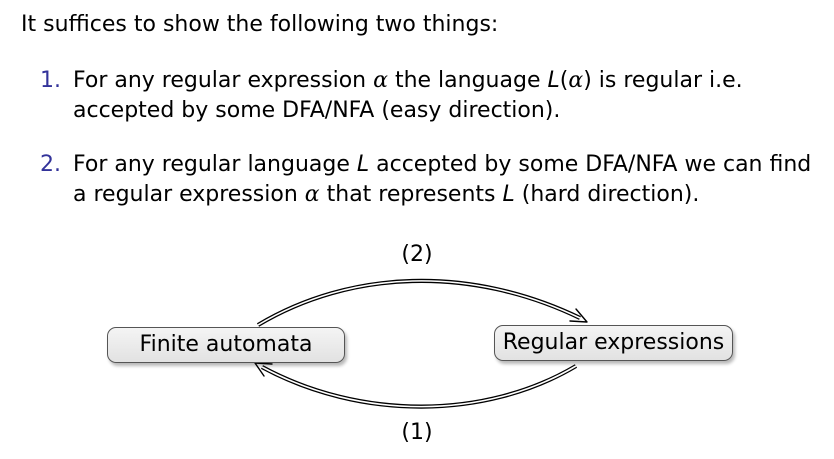 The width and height of the screenshot is (834, 459). I want to click on edge-label-top: (2), so click(417, 254).